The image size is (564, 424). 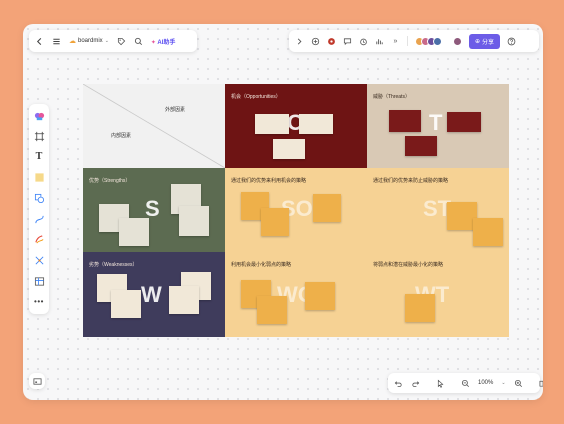 What do you see at coordinates (296, 294) in the screenshot?
I see `wo-strategy-cell: 利用机会最小化弱点的策略 WO` at bounding box center [296, 294].